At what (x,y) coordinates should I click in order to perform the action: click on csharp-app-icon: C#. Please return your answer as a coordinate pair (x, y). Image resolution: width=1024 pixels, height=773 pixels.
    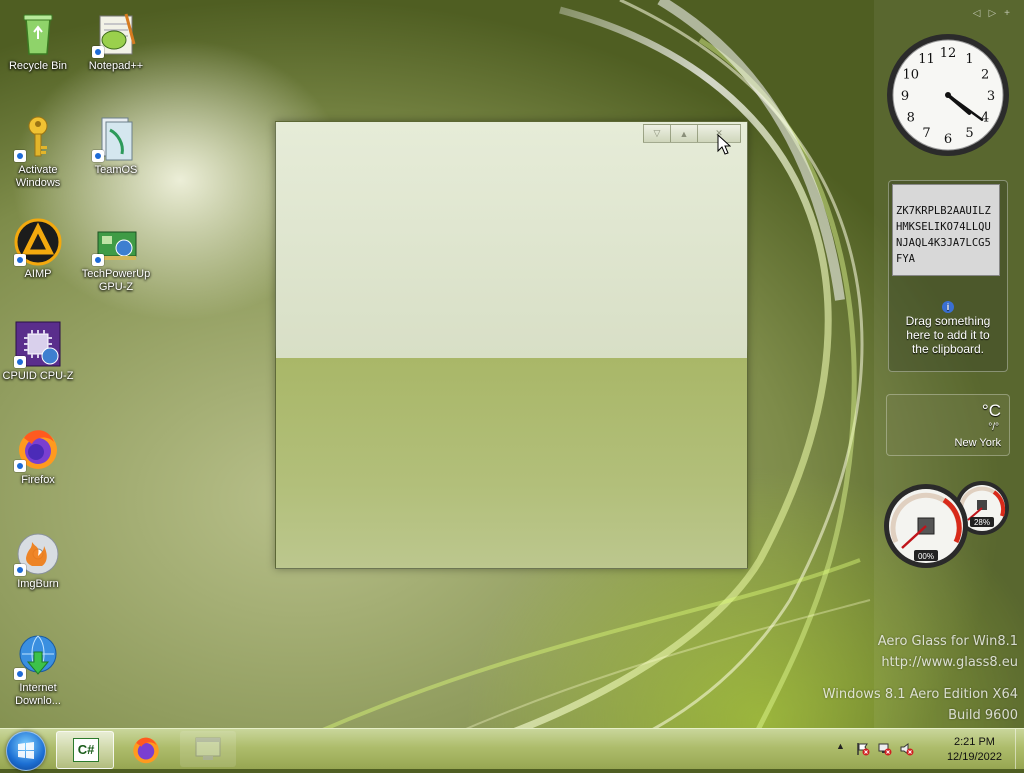
    Looking at the image, I should click on (86, 750).